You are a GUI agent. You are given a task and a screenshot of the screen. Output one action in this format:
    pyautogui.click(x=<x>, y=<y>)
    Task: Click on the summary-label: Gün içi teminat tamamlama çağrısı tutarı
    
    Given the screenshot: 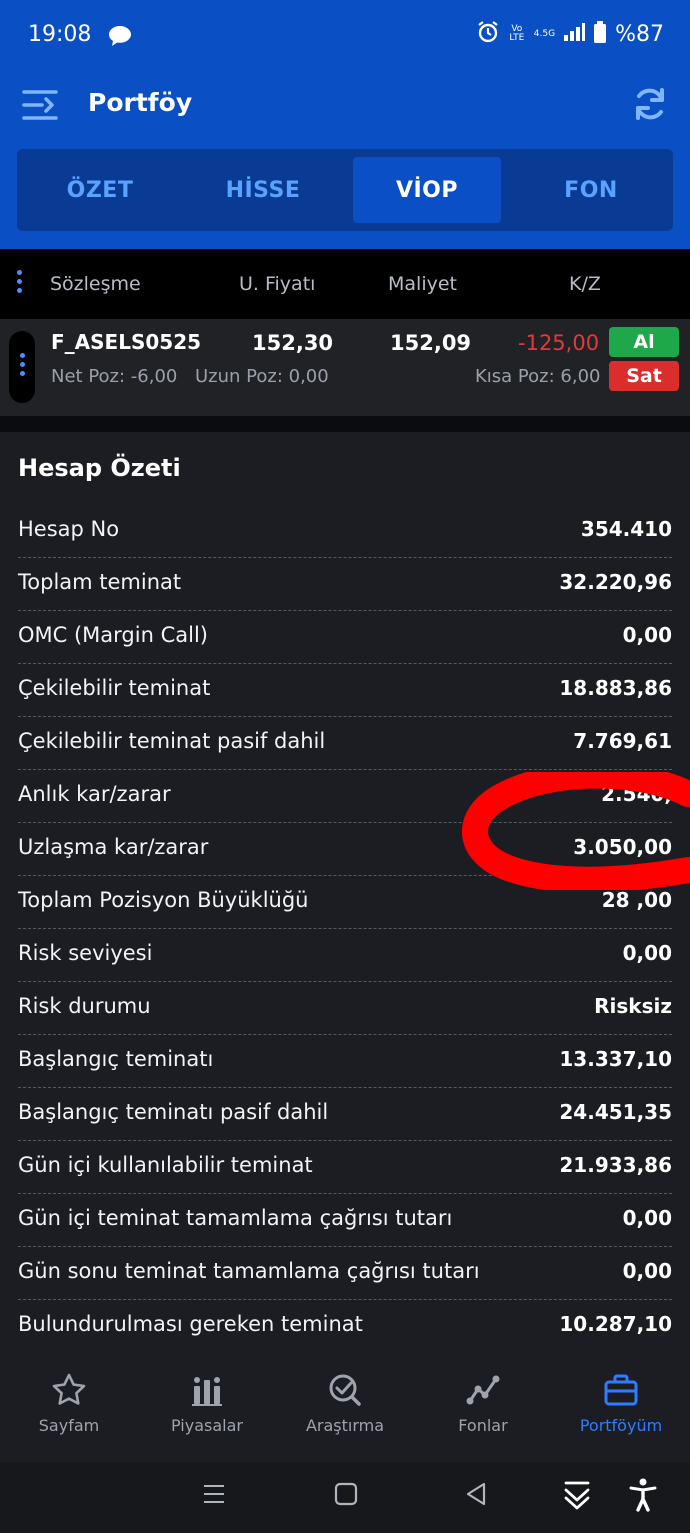 What is the action you would take?
    pyautogui.click(x=235, y=1218)
    